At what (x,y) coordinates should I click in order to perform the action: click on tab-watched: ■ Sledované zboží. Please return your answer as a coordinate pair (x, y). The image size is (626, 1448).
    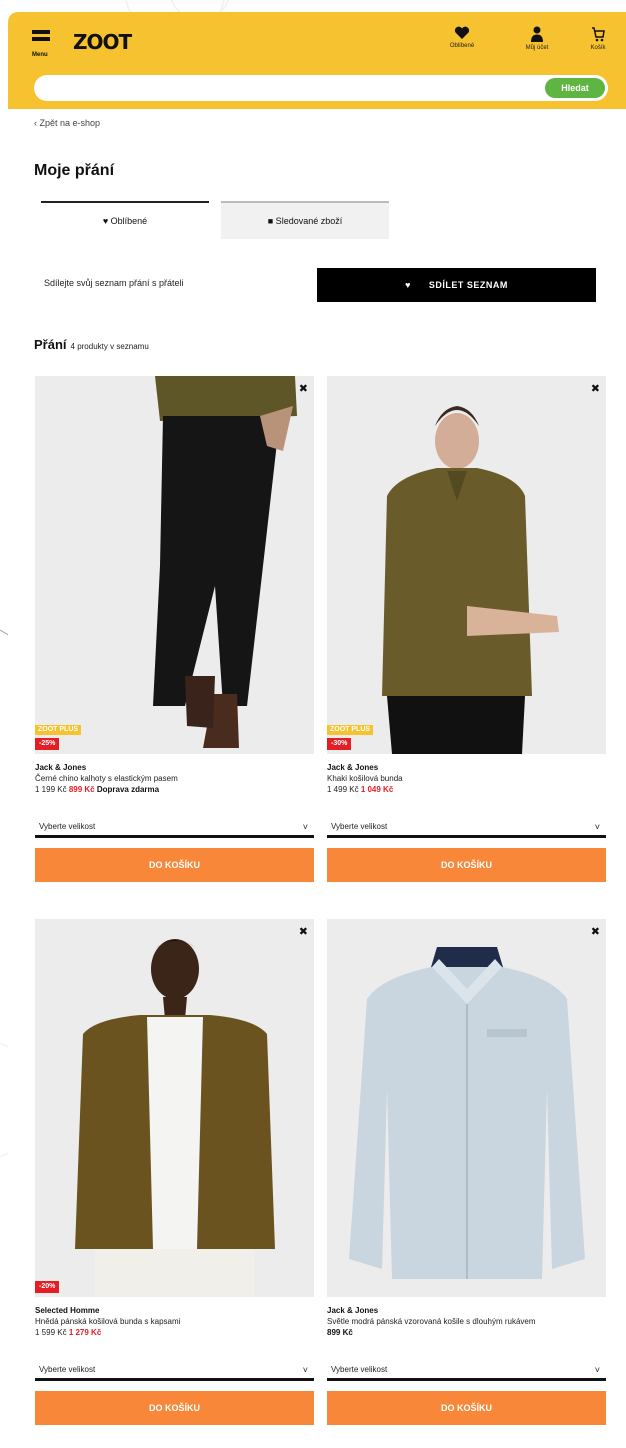
    Looking at the image, I should click on (305, 220).